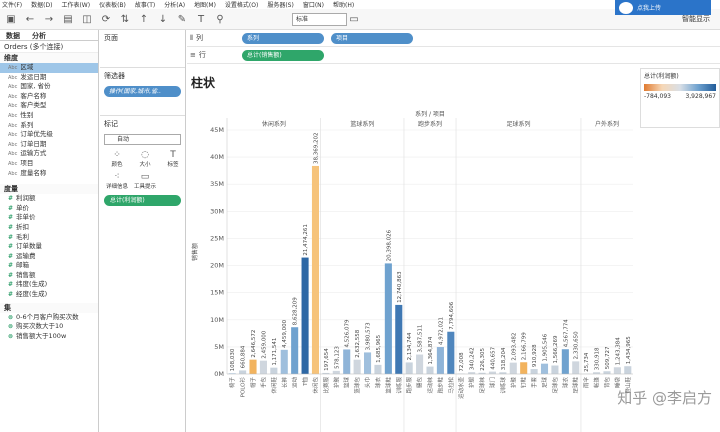 This screenshot has width=720, height=432. What do you see at coordinates (220, 19) in the screenshot?
I see `pin-icon: ⚲` at bounding box center [220, 19].